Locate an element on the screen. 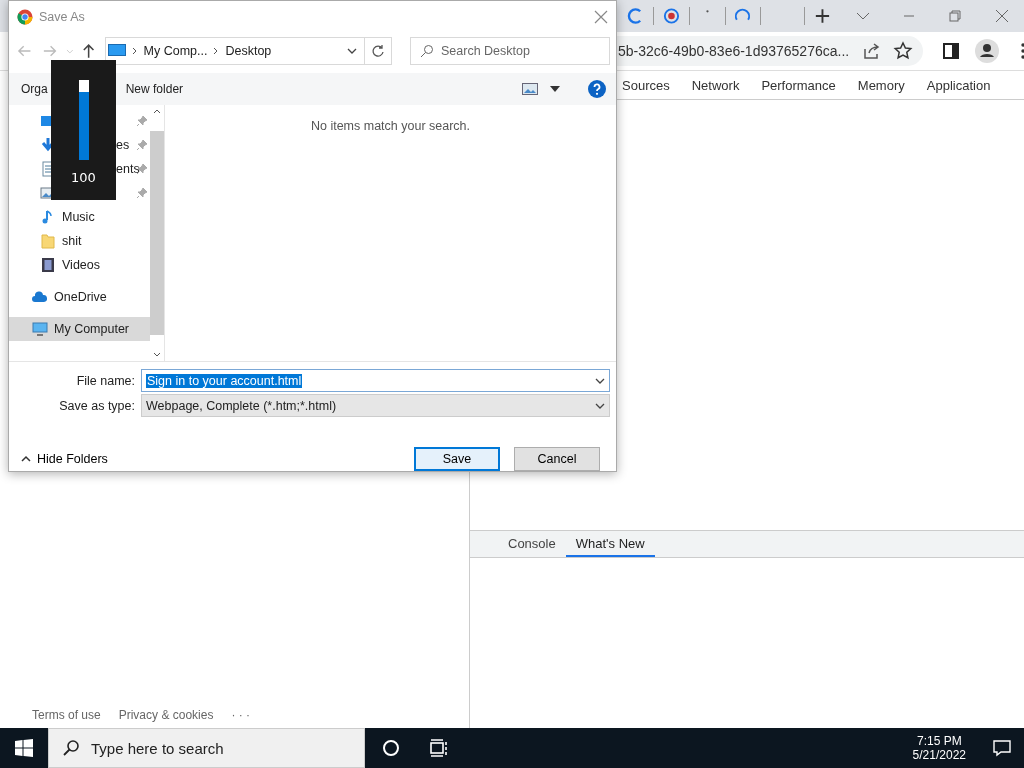 Image resolution: width=1024 pixels, height=768 pixels. field-label: File name: is located at coordinates (105, 380).